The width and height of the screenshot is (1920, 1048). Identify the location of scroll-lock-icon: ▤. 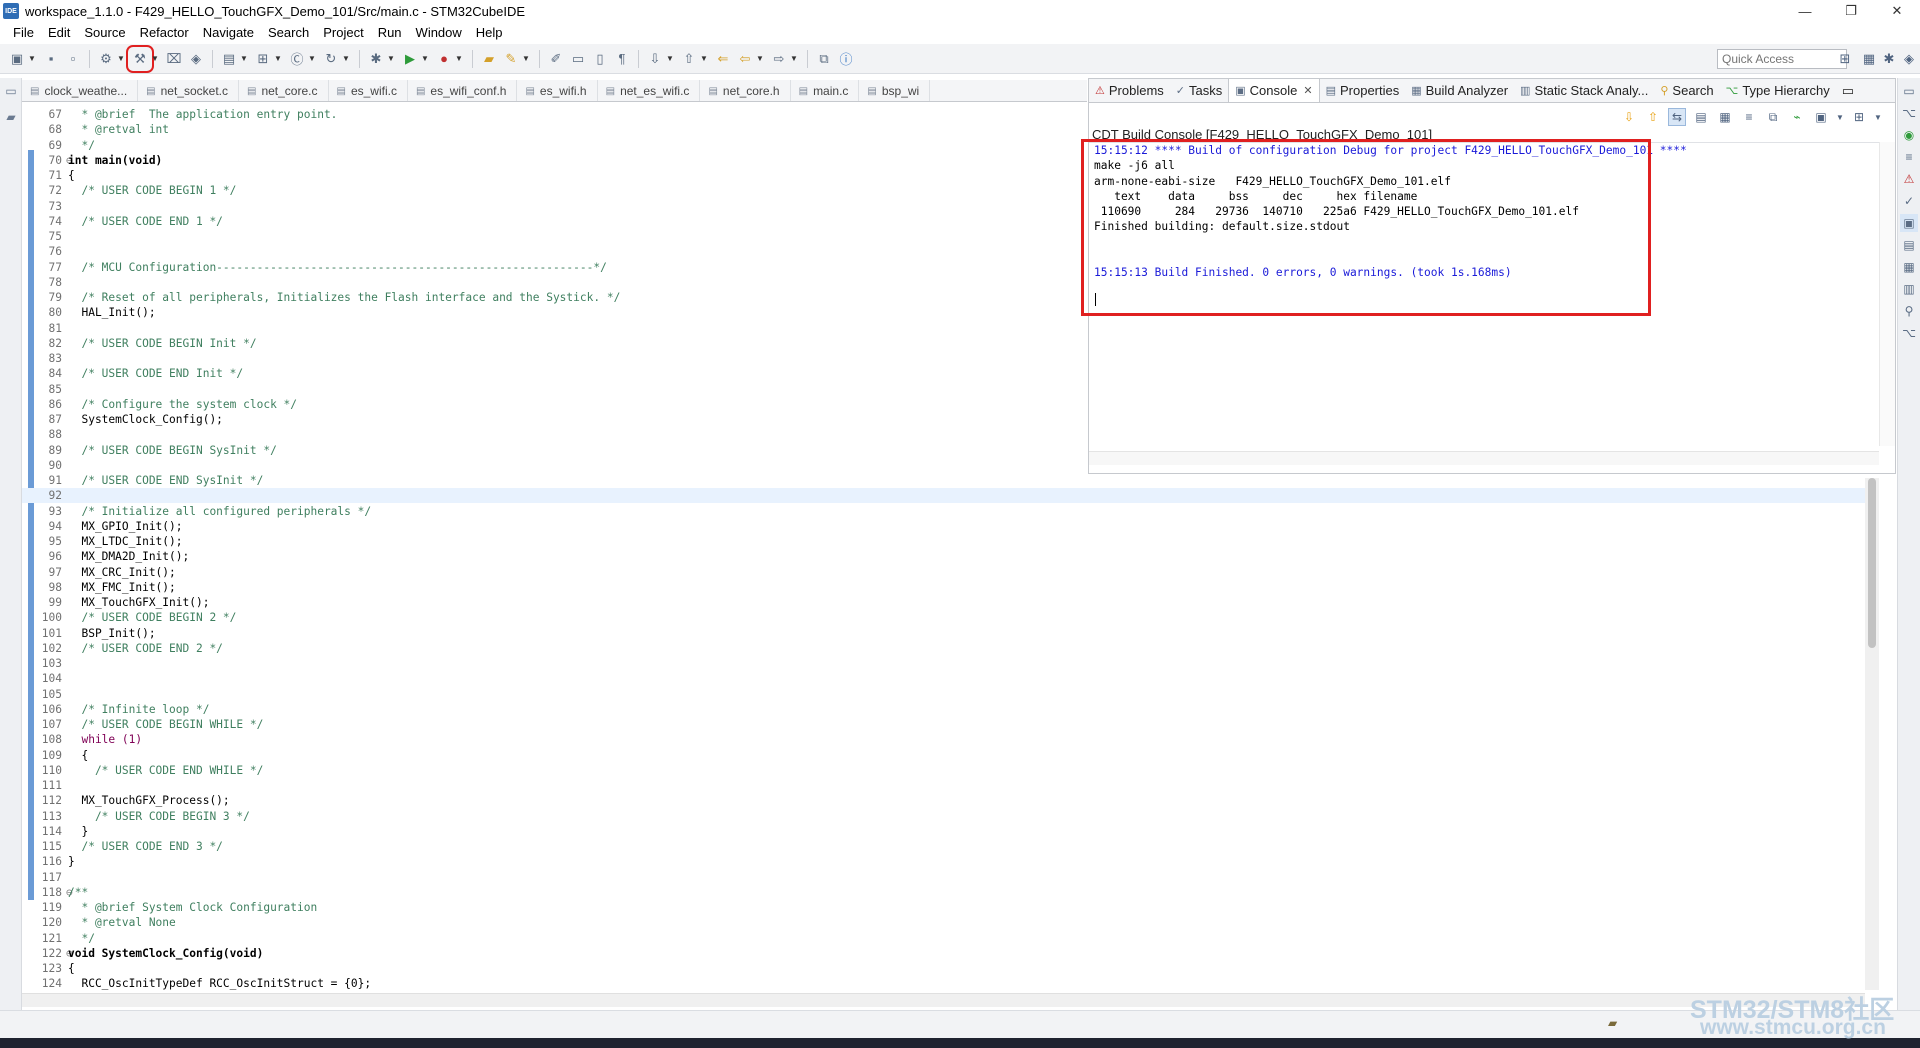
(1701, 117).